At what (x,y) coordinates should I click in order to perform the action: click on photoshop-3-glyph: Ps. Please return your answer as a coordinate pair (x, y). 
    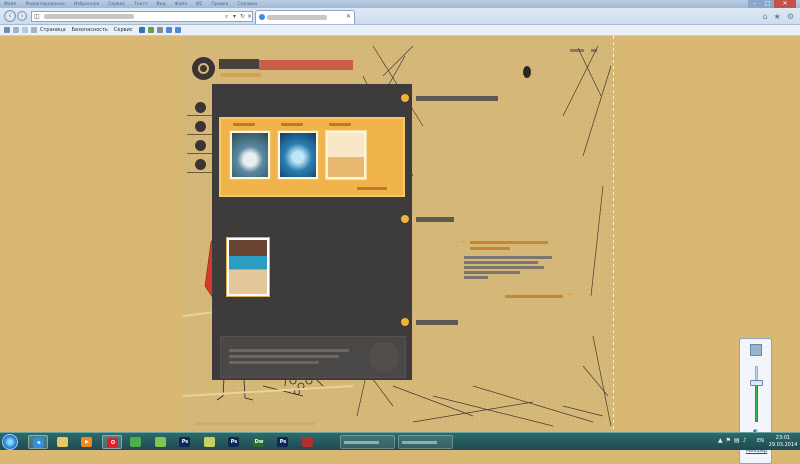
    Looking at the image, I should click on (283, 442).